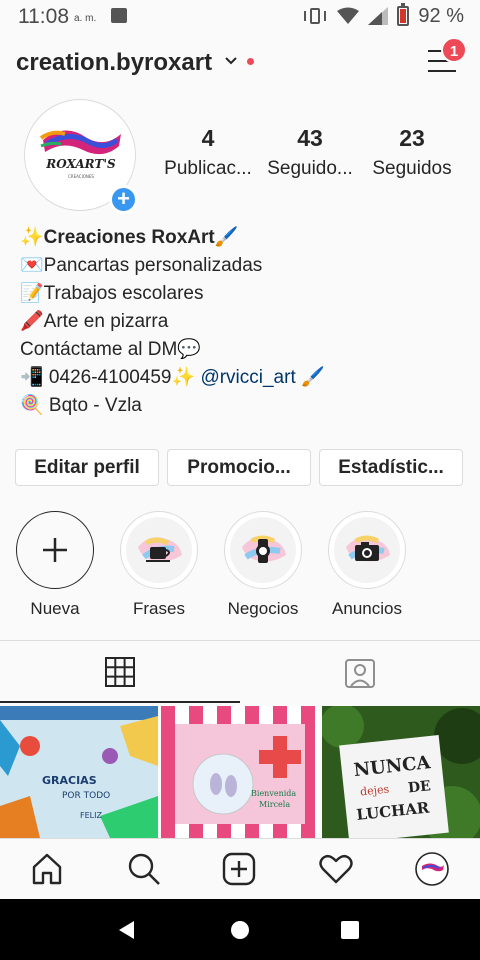  Describe the element at coordinates (412, 152) in the screenshot. I see `stat-following: 23 Seguidos` at that location.